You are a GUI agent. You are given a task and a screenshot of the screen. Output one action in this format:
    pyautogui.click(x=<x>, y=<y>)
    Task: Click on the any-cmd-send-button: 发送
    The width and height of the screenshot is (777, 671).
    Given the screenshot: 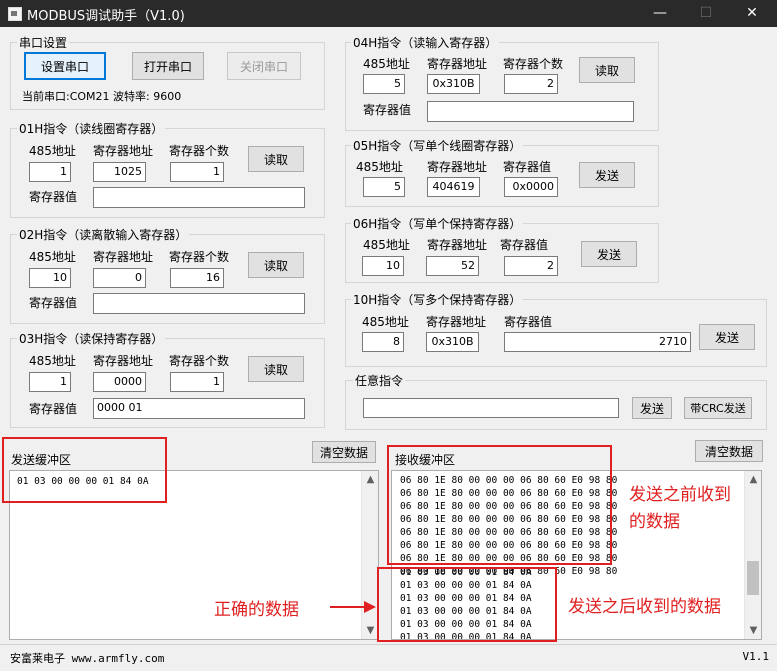 What is the action you would take?
    pyautogui.click(x=652, y=408)
    